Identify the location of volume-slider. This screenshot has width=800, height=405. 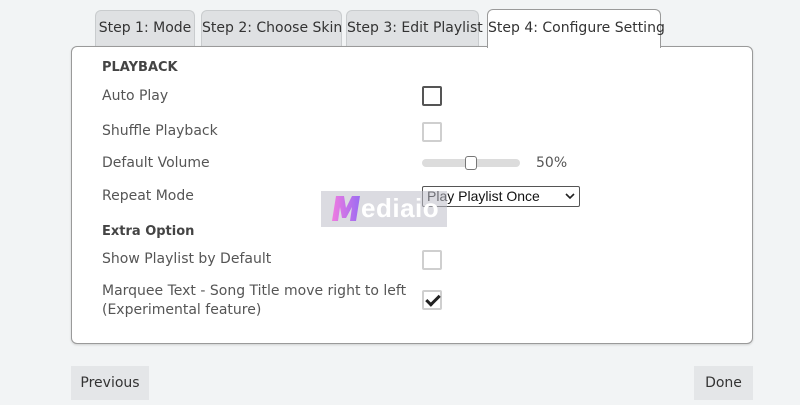
(471, 163).